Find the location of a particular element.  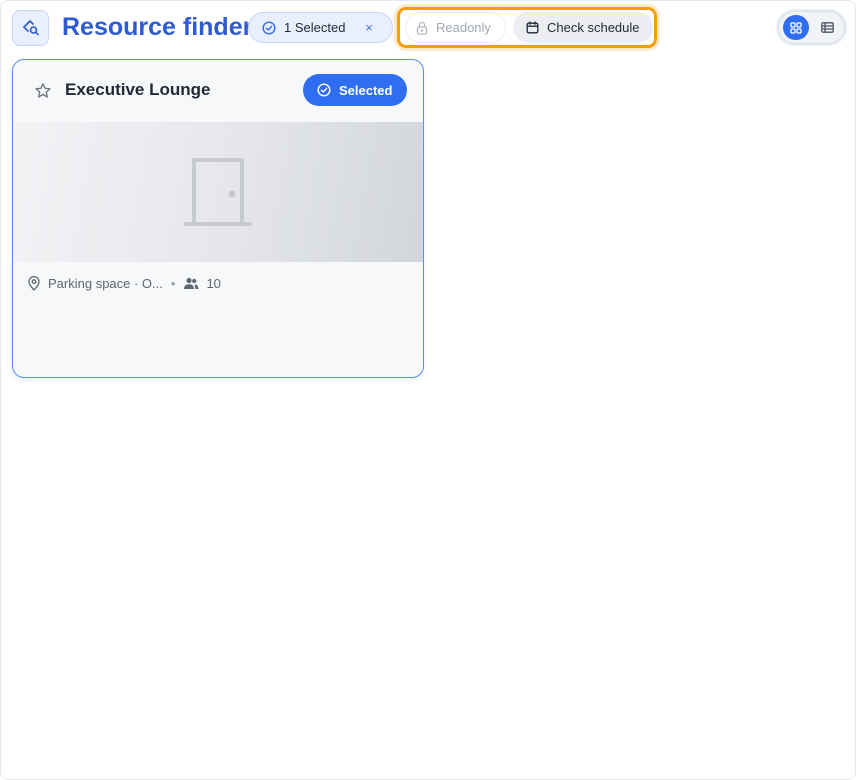

card-meta: Parking space · O... • 10 is located at coordinates (124, 283).